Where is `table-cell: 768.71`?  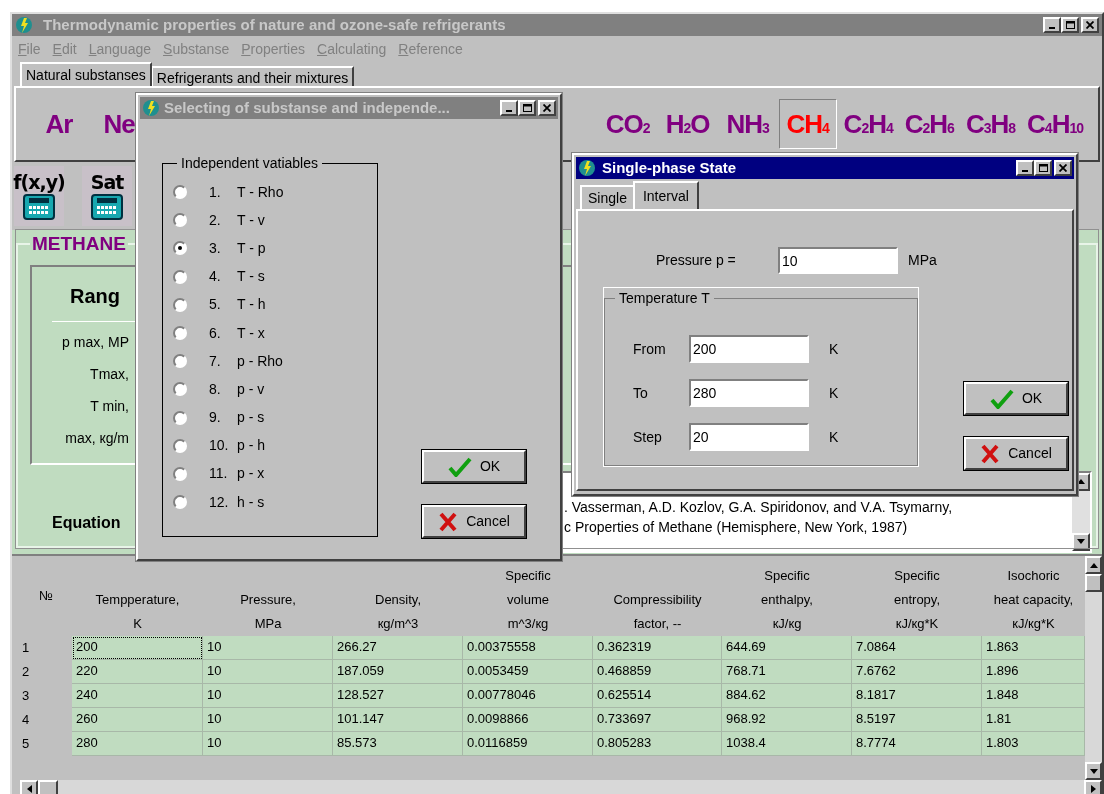 table-cell: 768.71 is located at coordinates (787, 672).